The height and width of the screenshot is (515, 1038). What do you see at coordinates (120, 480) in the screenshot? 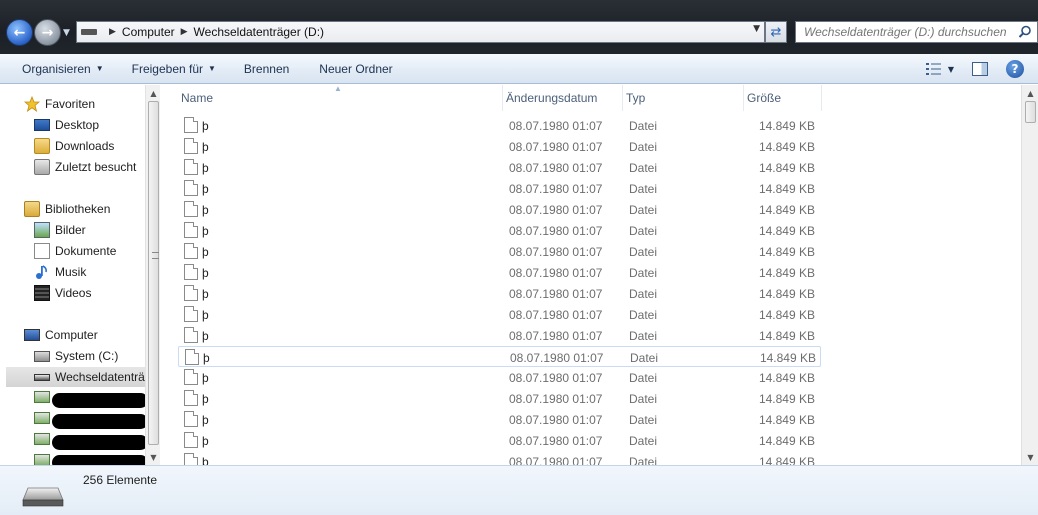
I see `item-count: 256 Elemente` at bounding box center [120, 480].